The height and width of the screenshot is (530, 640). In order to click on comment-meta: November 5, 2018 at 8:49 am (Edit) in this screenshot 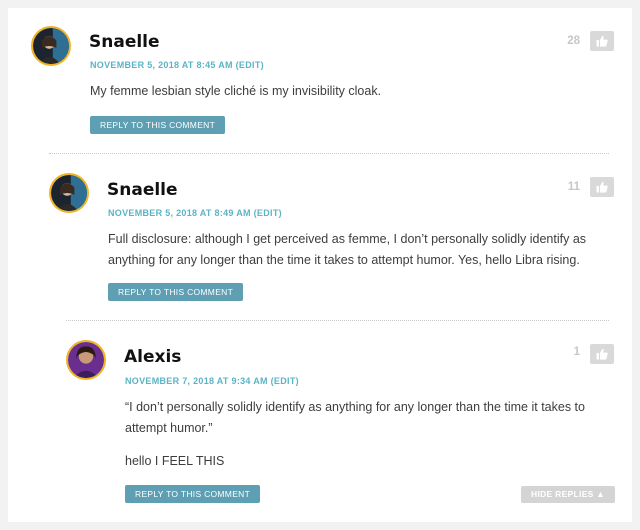, I will do `click(195, 213)`.